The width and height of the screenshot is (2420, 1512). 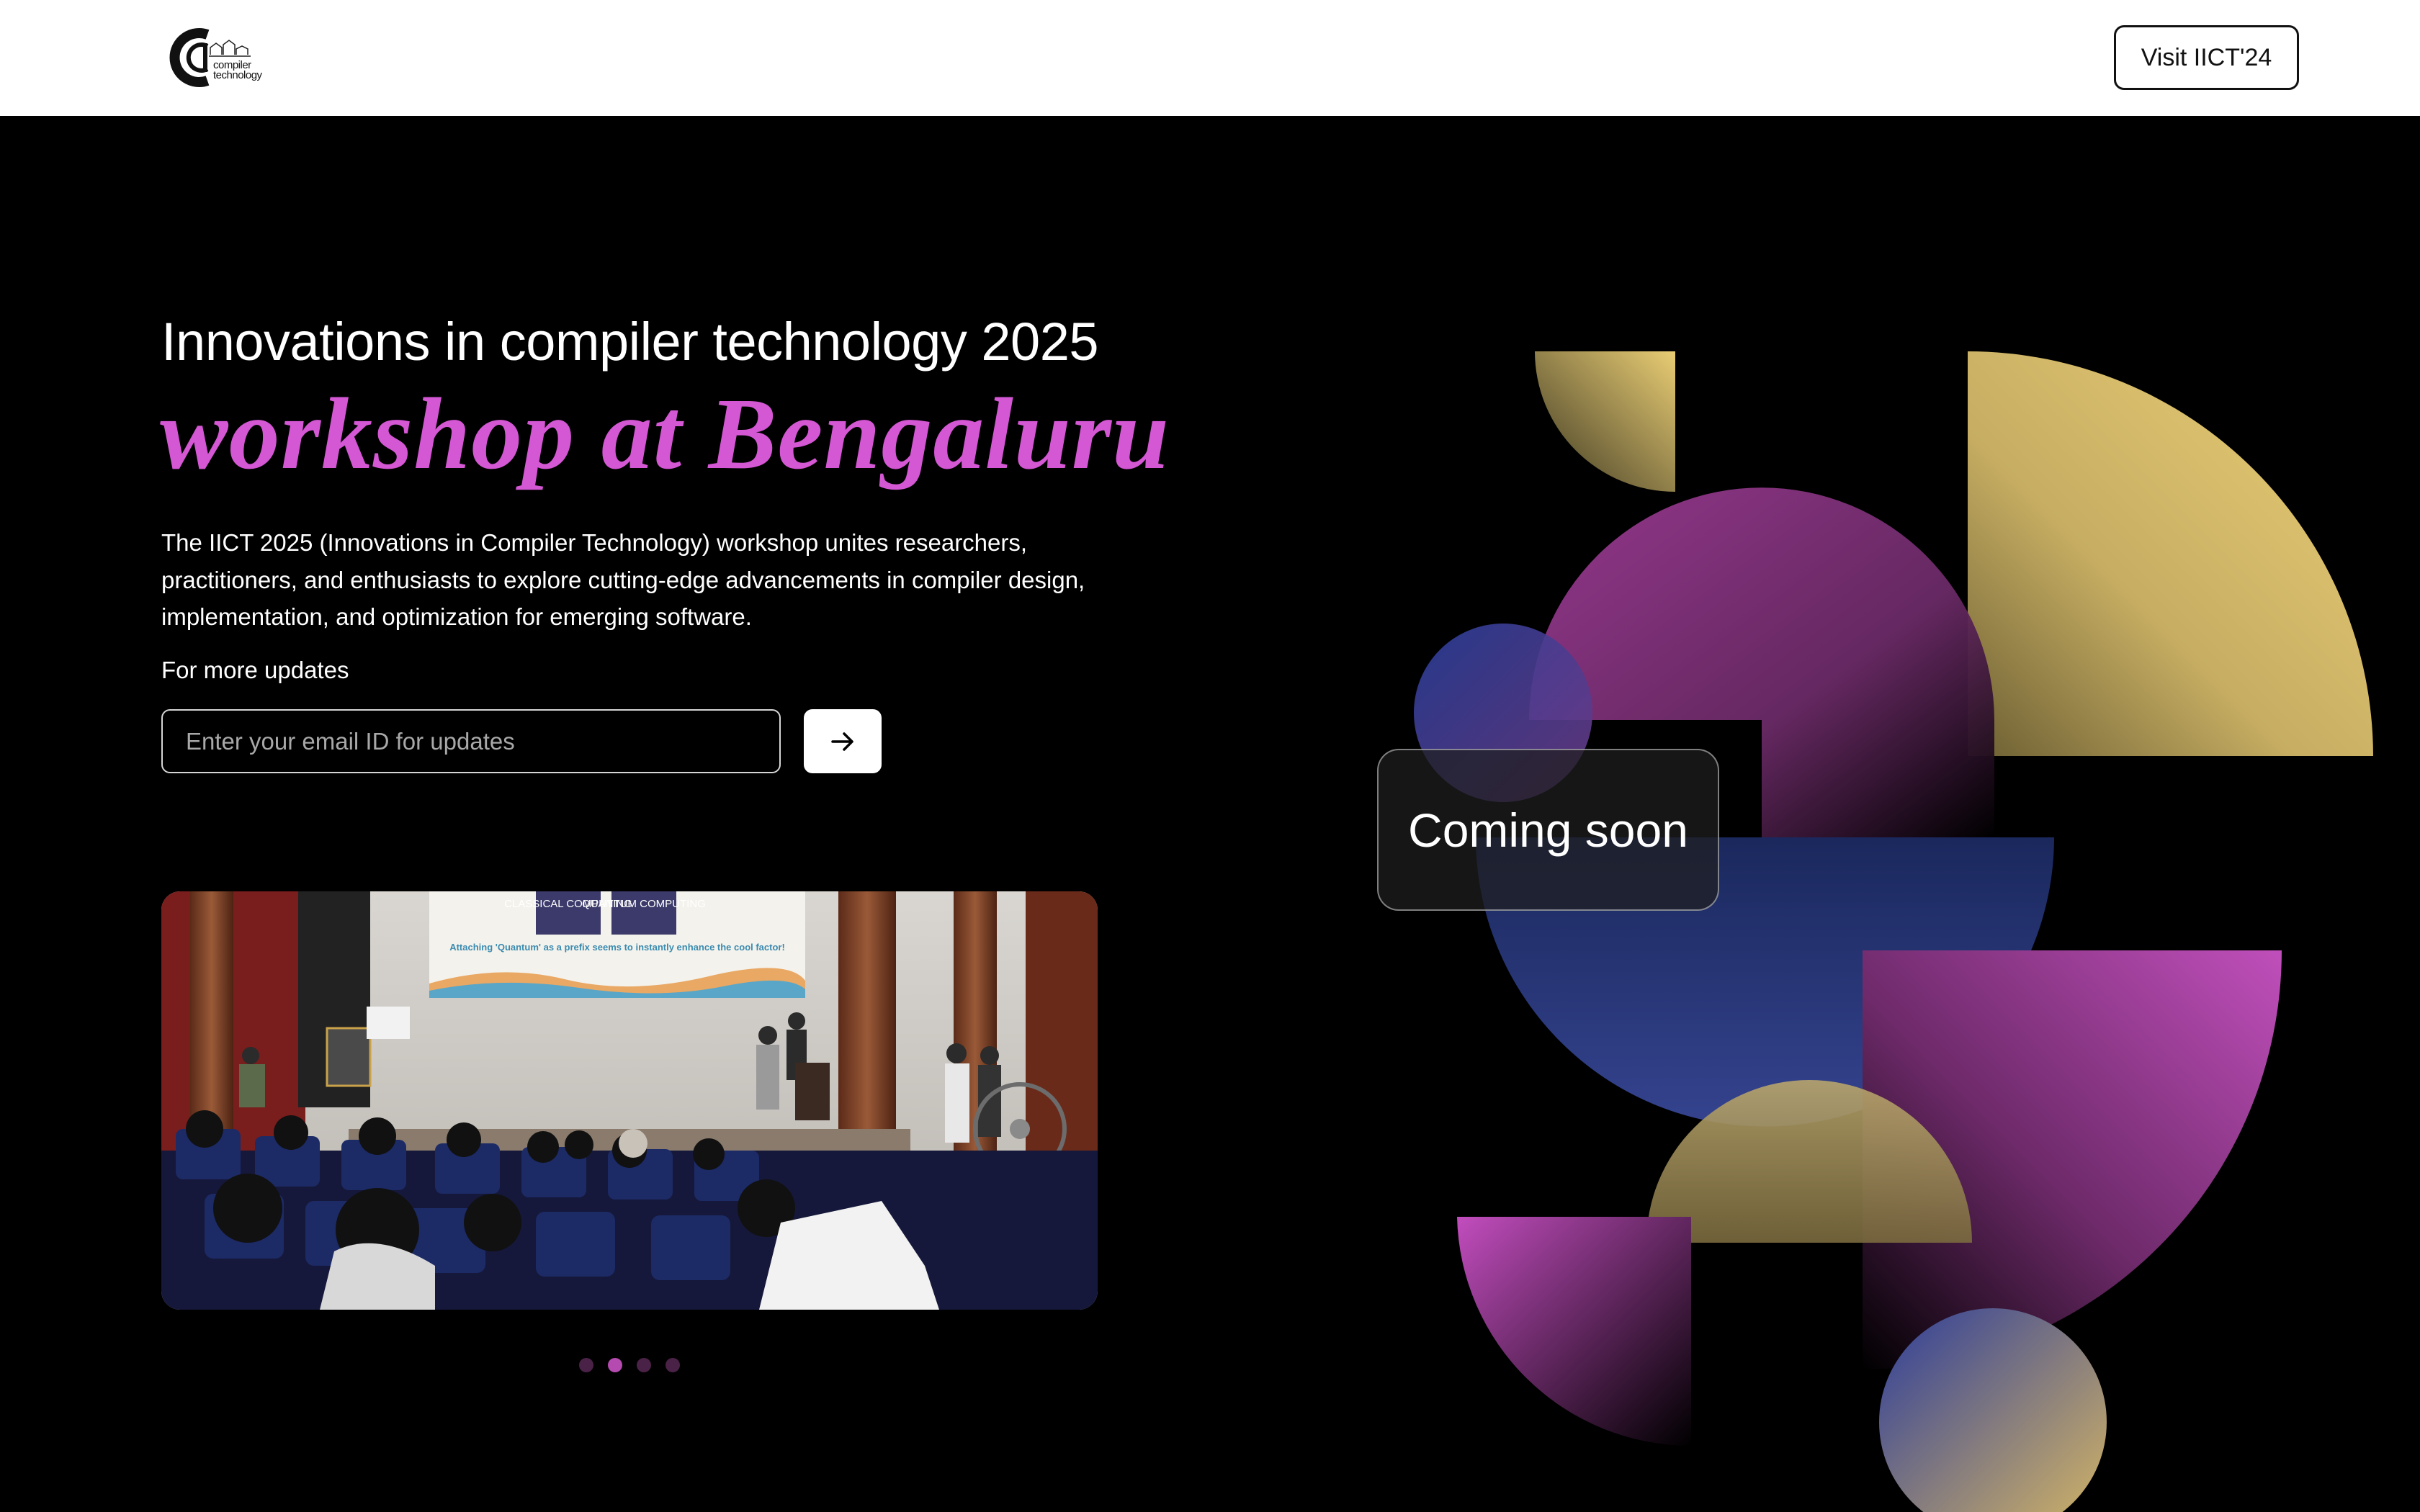 I want to click on coming-soon-badge: Coming soon, so click(x=1548, y=830).